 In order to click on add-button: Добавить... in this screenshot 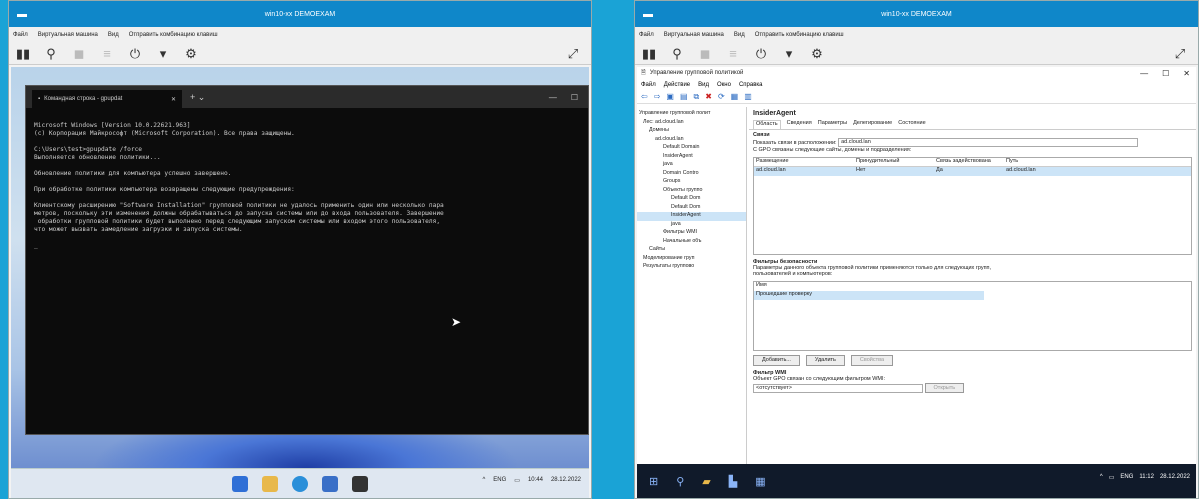, I will do `click(776, 360)`.